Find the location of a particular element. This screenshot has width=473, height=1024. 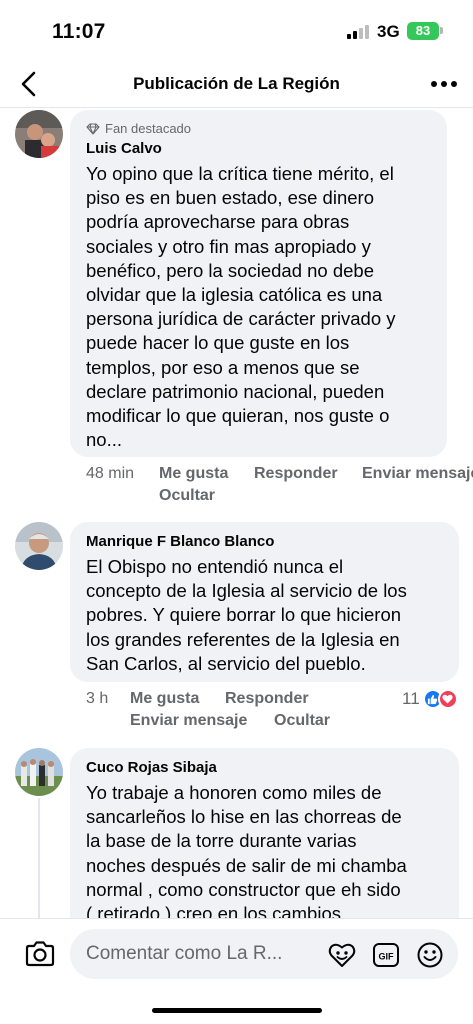

comment-line: Yo opino que la crítica tiene mérito, el is located at coordinates (240, 173).